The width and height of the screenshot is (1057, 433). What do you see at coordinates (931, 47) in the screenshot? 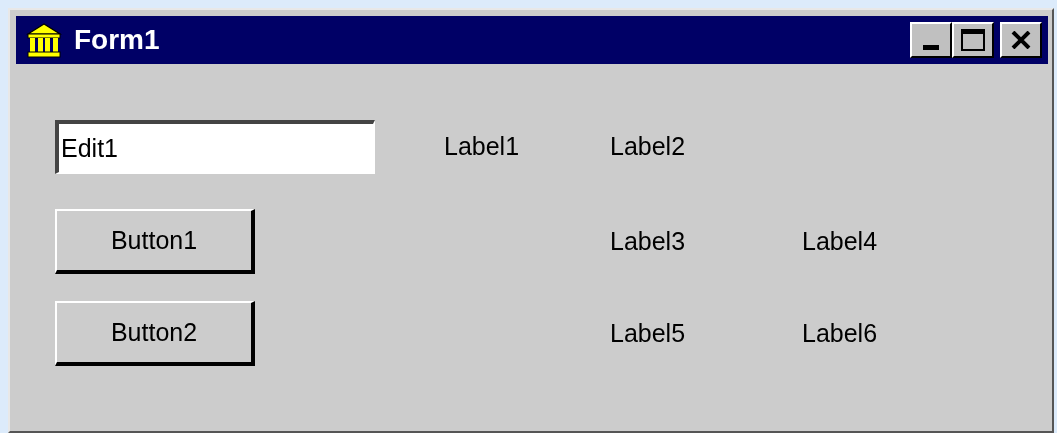
I see `minimize-icon` at bounding box center [931, 47].